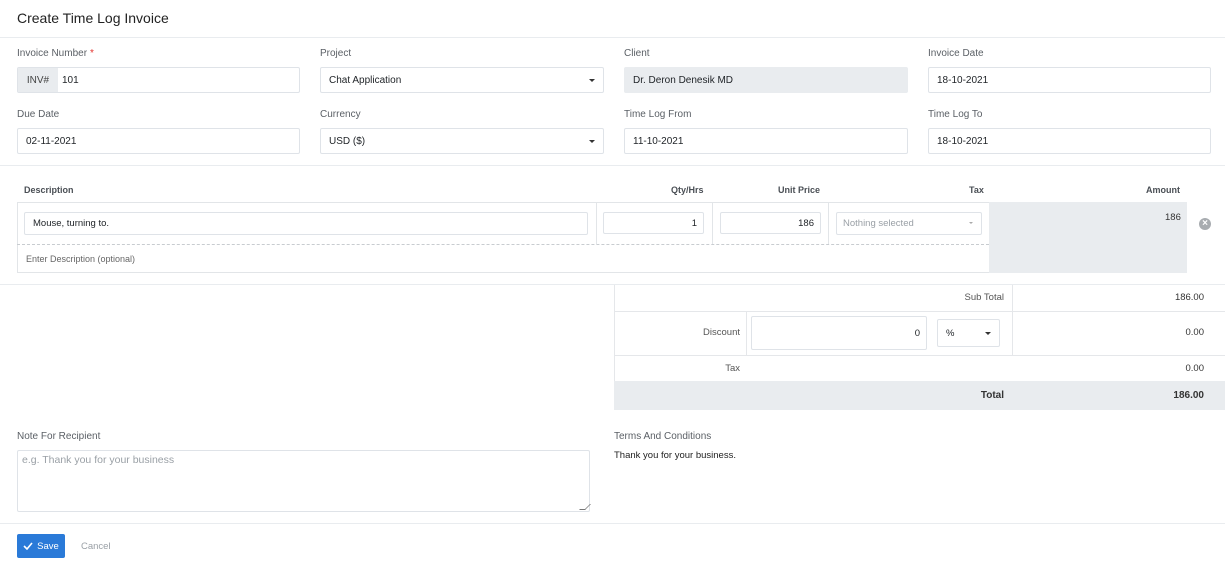 This screenshot has width=1225, height=569. I want to click on due-date-value: 02-11-2021, so click(51, 141).